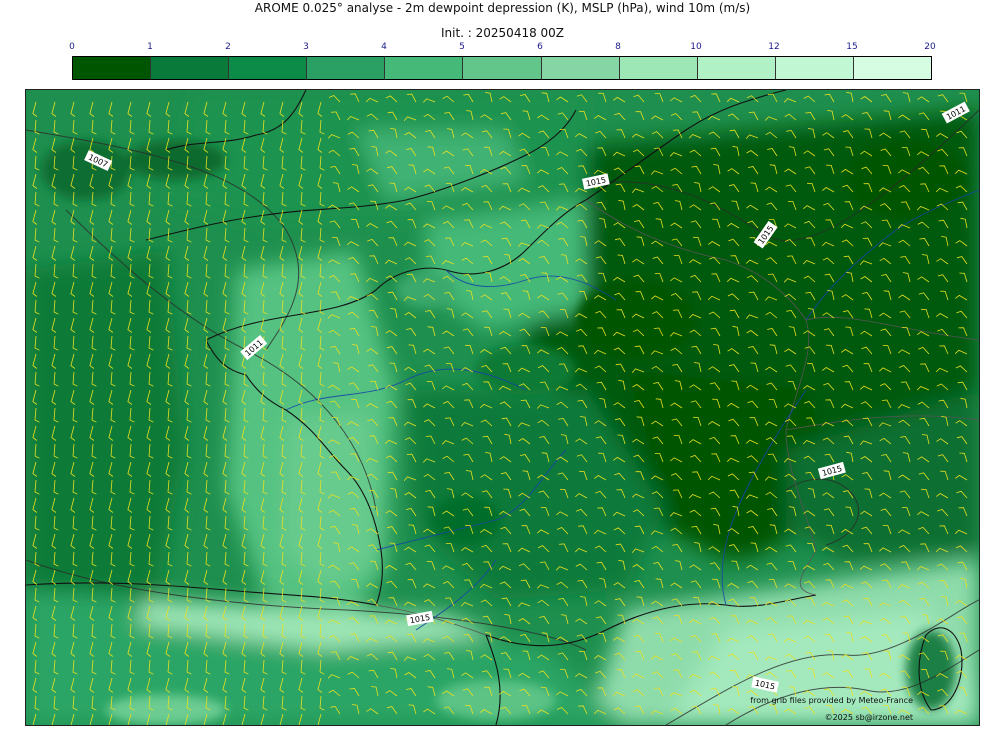  Describe the element at coordinates (228, 47) in the screenshot. I see `colorbar-tick: 2` at that location.